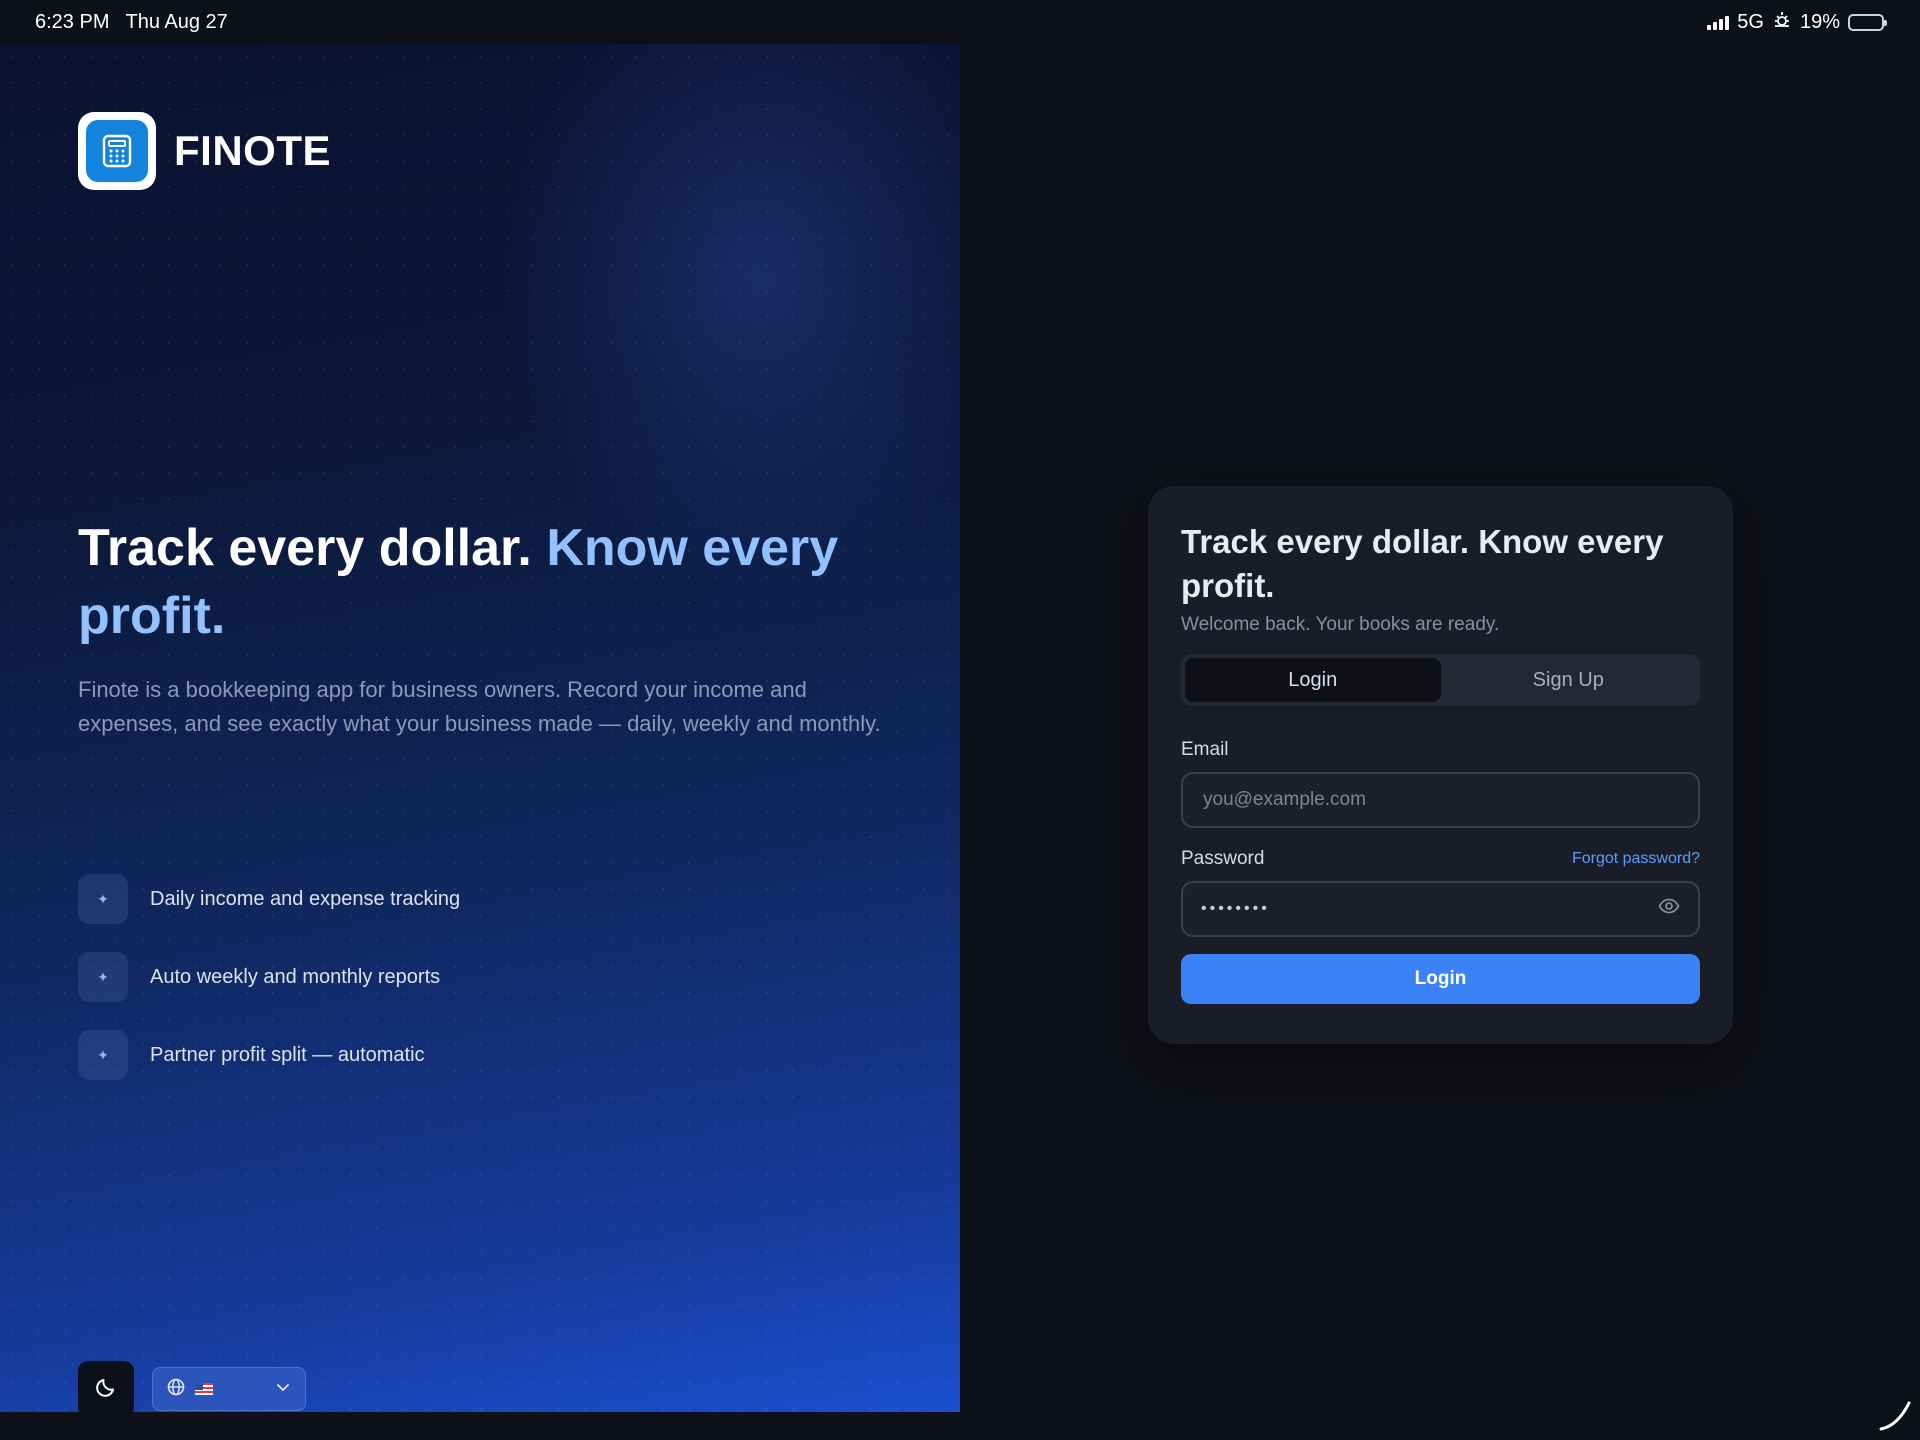  Describe the element at coordinates (176, 21) in the screenshot. I see `status-date: Thu Aug 27` at that location.